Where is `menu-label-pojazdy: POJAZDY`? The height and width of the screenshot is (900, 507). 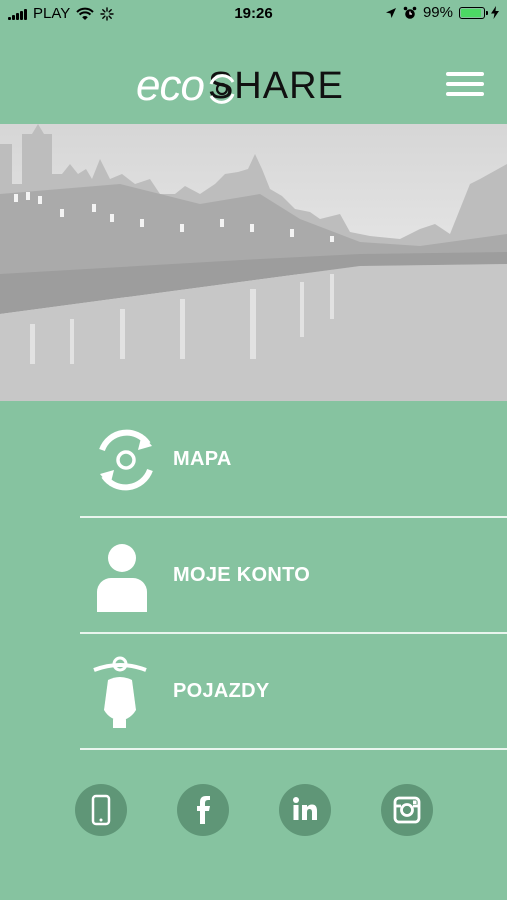
menu-label-pojazdy: POJAZDY is located at coordinates (221, 691).